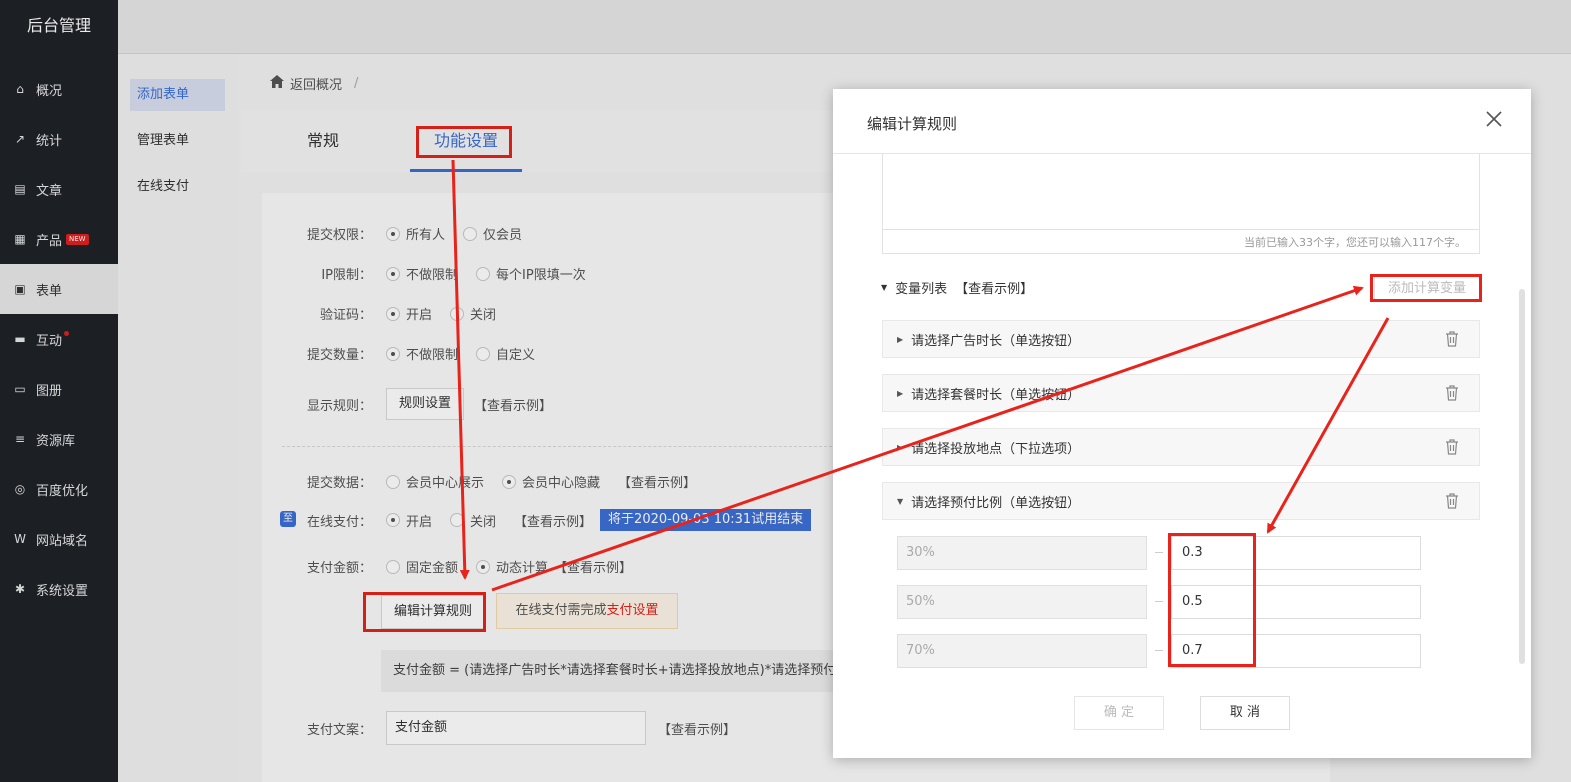  Describe the element at coordinates (1182, 121) in the screenshot. I see `dialog-header: 编辑计算规则` at that location.